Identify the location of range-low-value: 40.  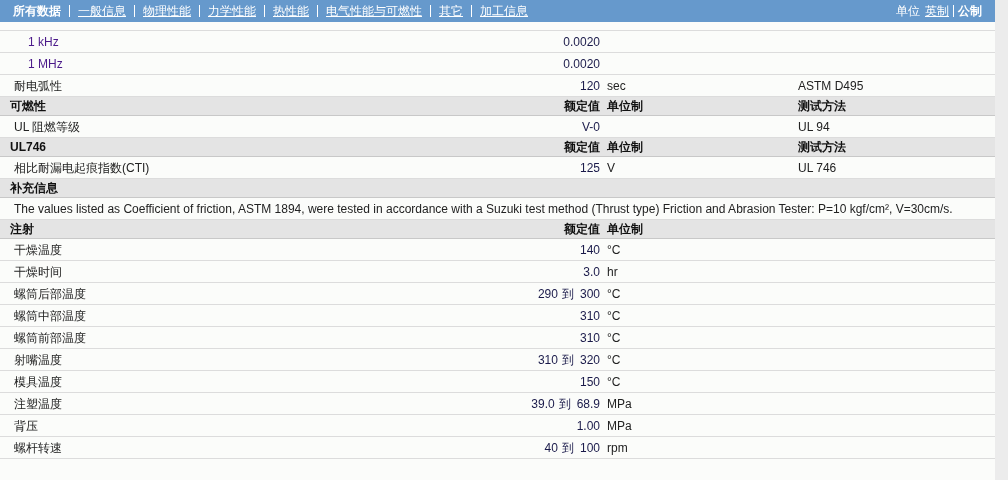
(551, 448).